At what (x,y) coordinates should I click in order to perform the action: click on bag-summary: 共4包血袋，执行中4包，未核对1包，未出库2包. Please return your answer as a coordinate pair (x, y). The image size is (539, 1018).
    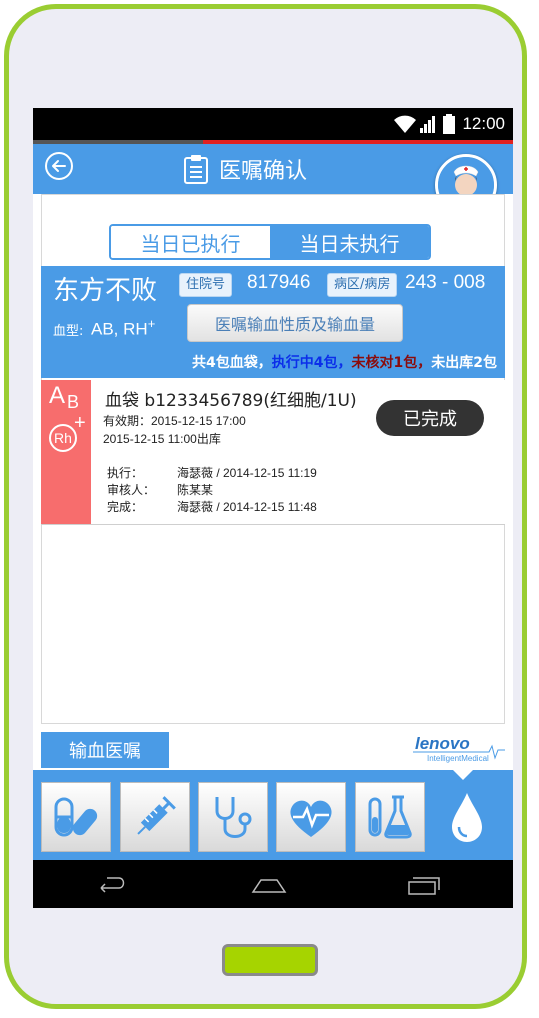
    Looking at the image, I should click on (344, 362).